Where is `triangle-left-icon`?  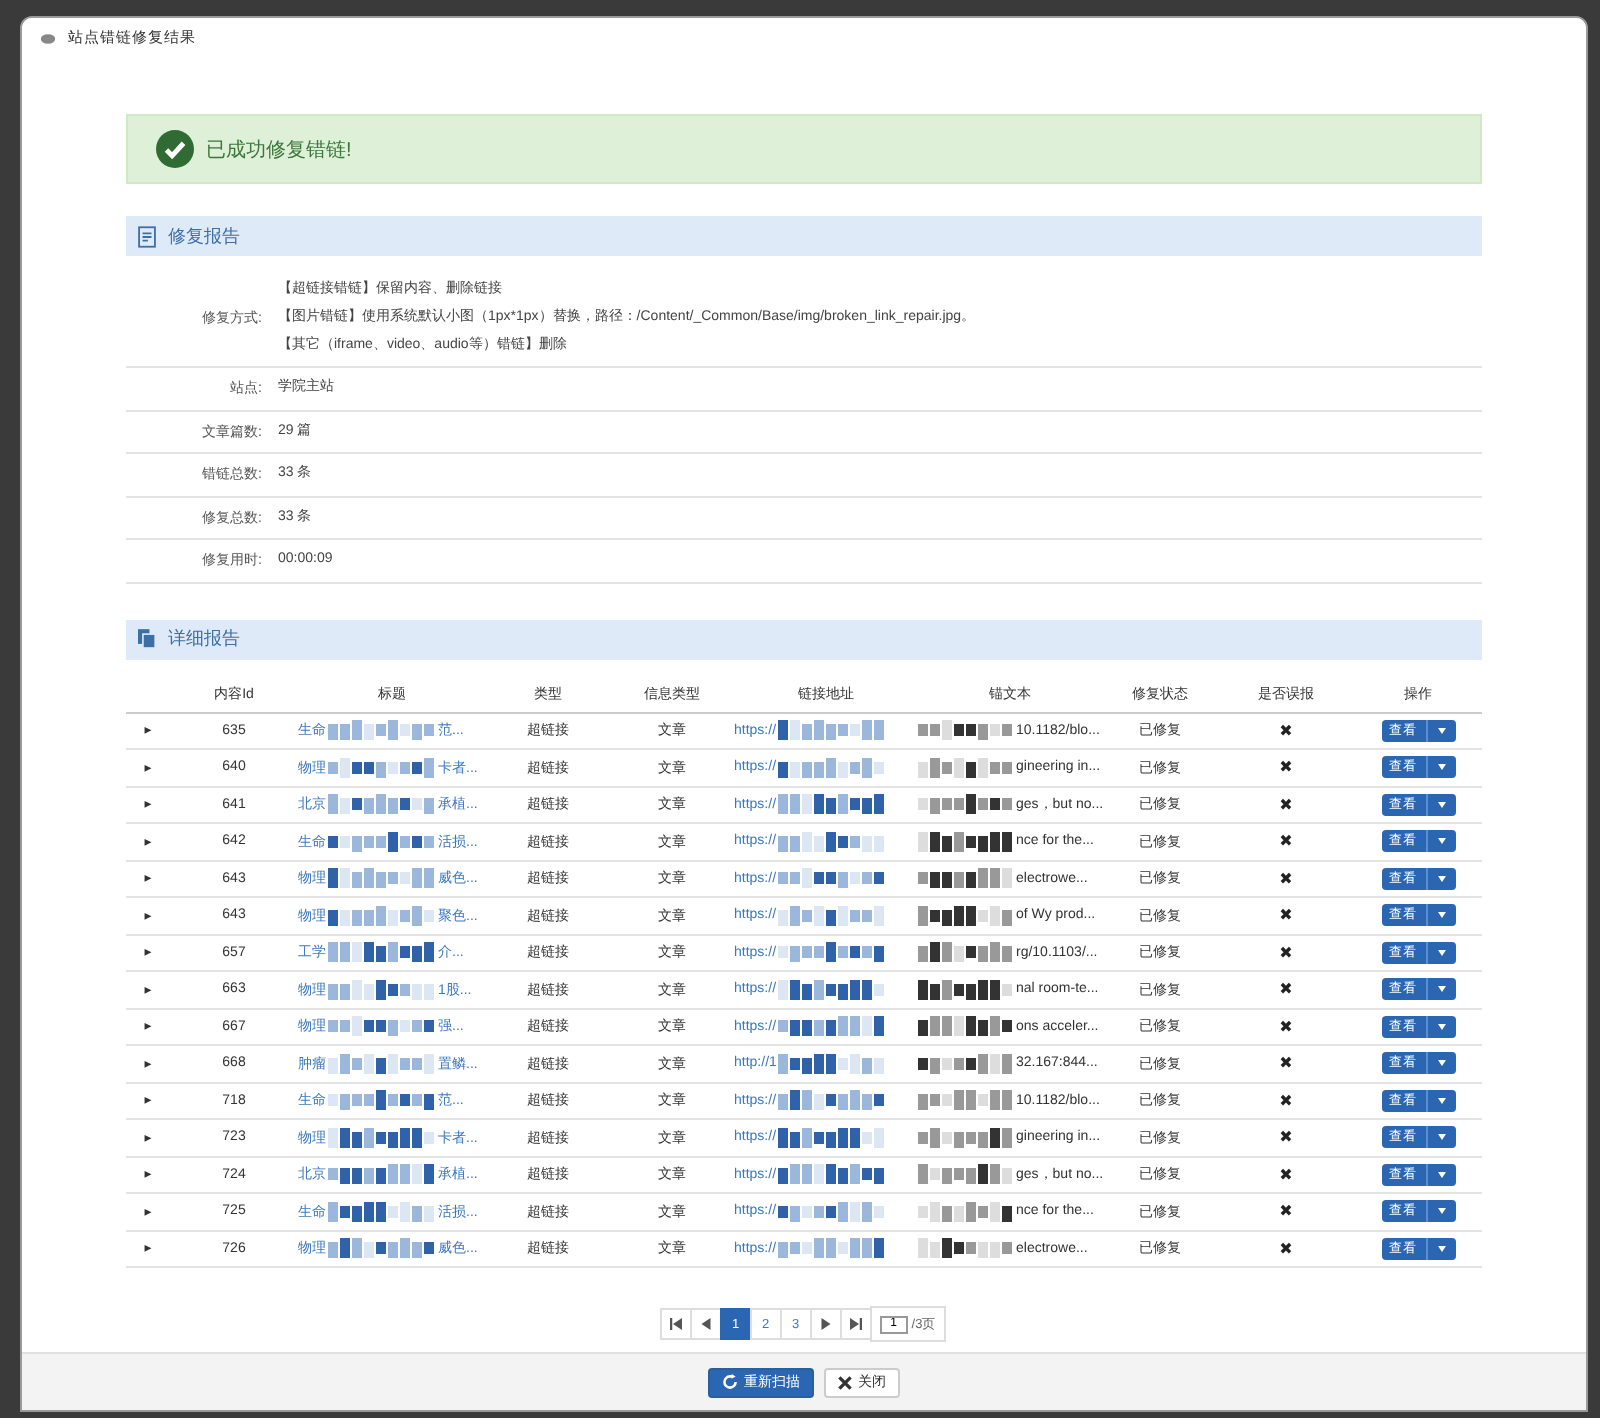 triangle-left-icon is located at coordinates (705, 1324).